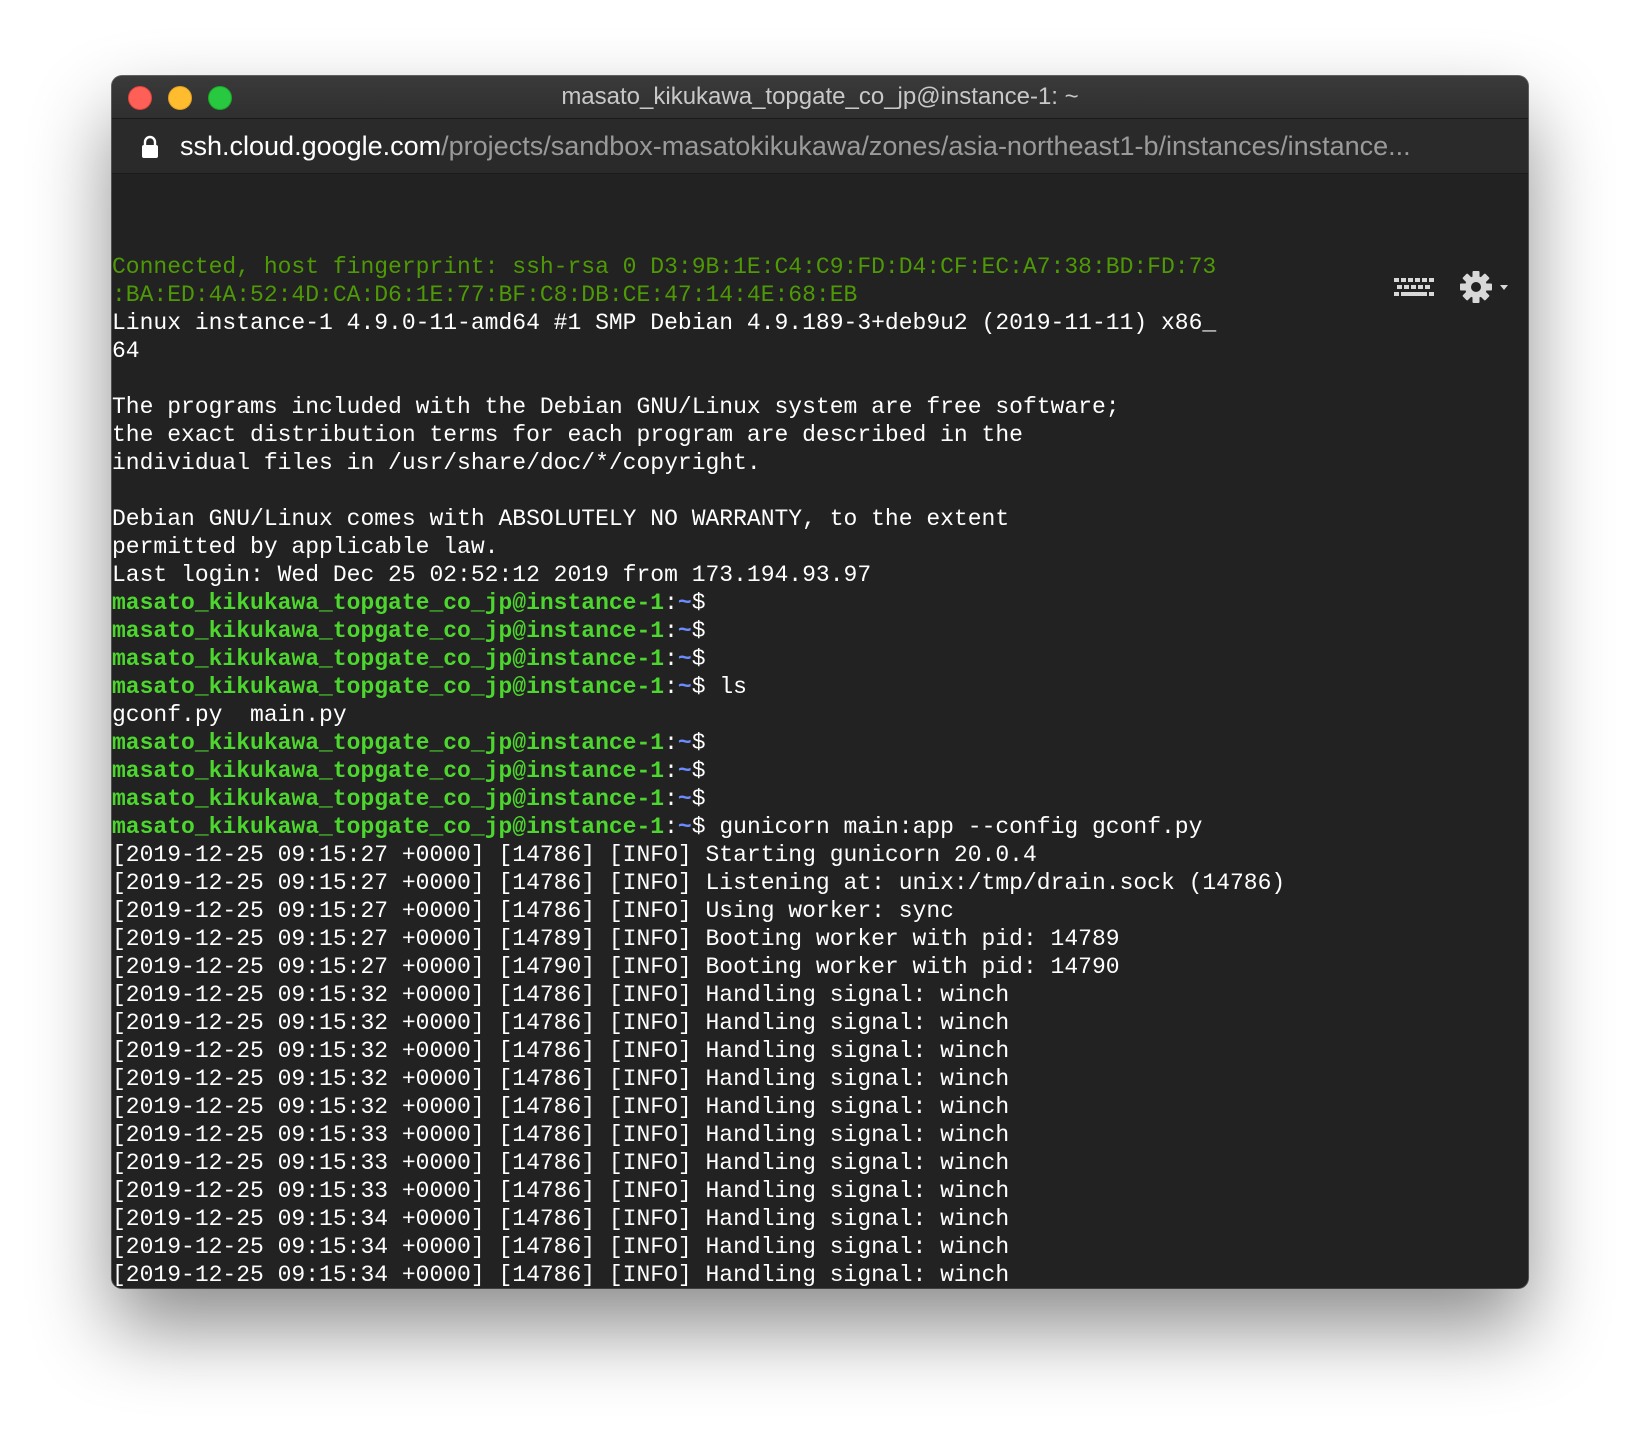 The image size is (1640, 1436). Describe the element at coordinates (150, 146) in the screenshot. I see `lock-icon` at that location.